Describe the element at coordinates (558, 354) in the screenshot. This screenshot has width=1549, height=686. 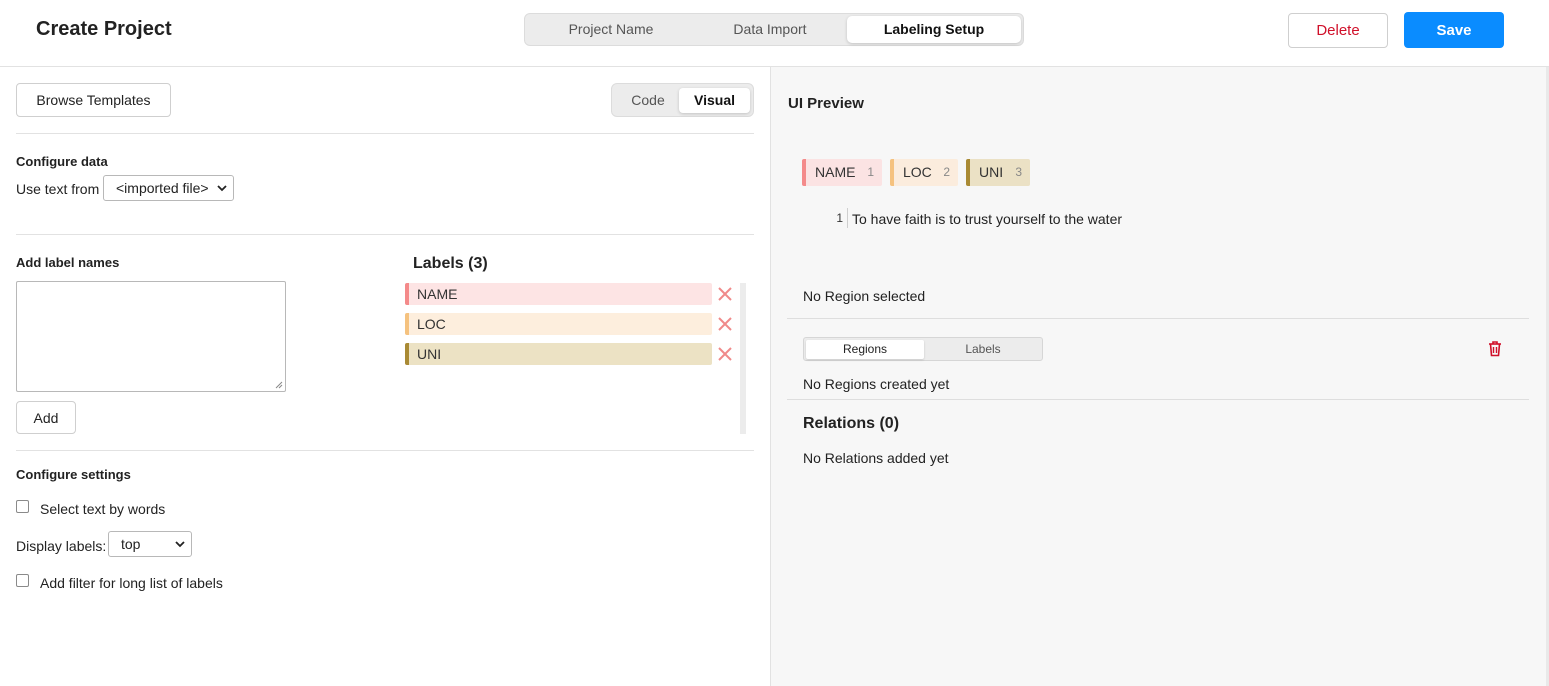
I see `label-item: UNI` at that location.